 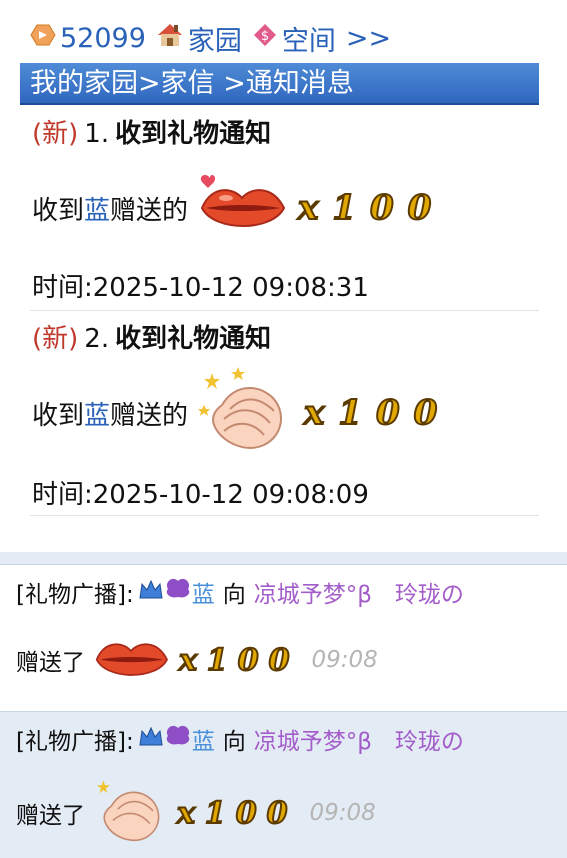 What do you see at coordinates (170, 38) in the screenshot?
I see `home-icon` at bounding box center [170, 38].